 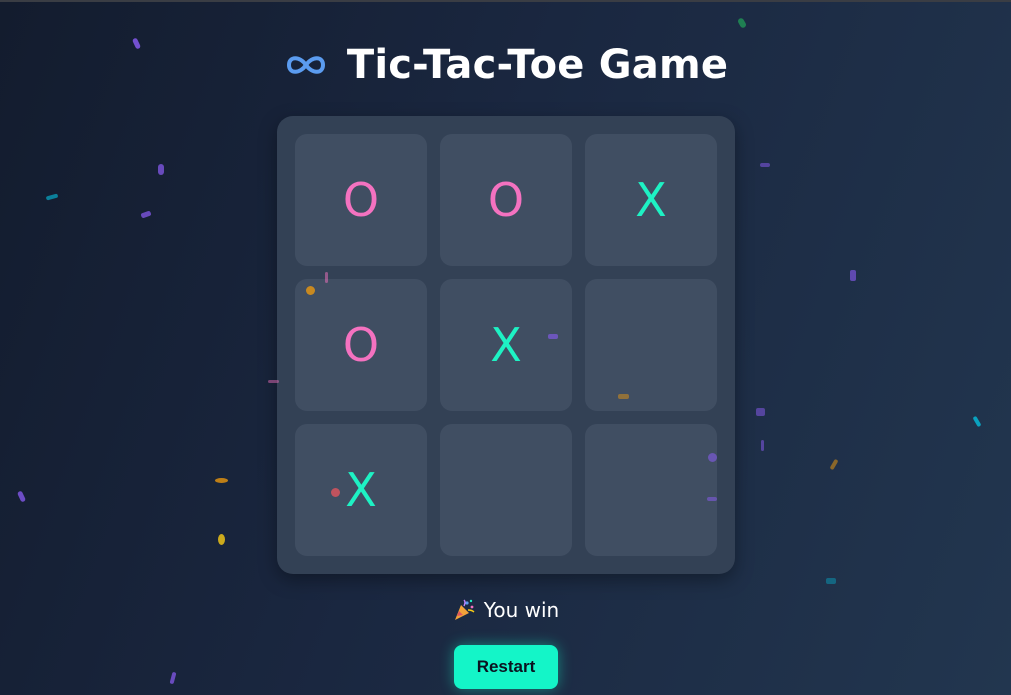 I want to click on restart-button: Restart, so click(x=506, y=667).